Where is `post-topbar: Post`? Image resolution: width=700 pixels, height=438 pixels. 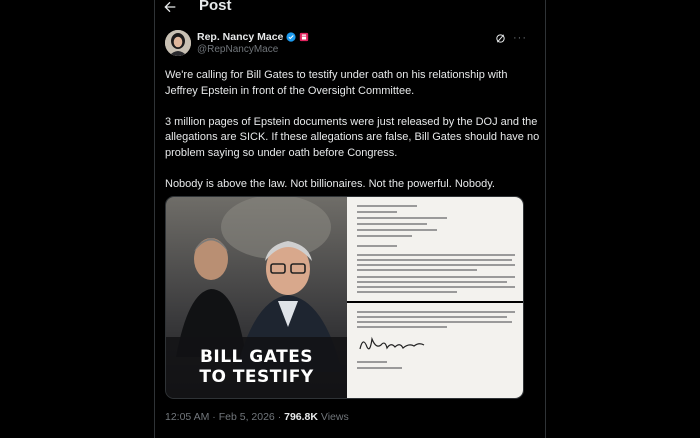 post-topbar: Post is located at coordinates (350, 9).